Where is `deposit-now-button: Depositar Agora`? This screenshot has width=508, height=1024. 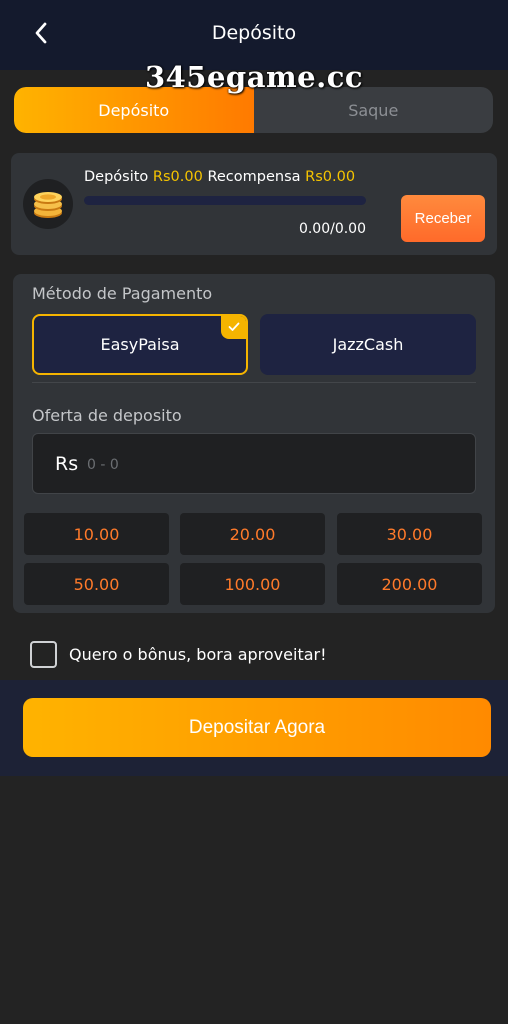 deposit-now-button: Depositar Agora is located at coordinates (257, 727).